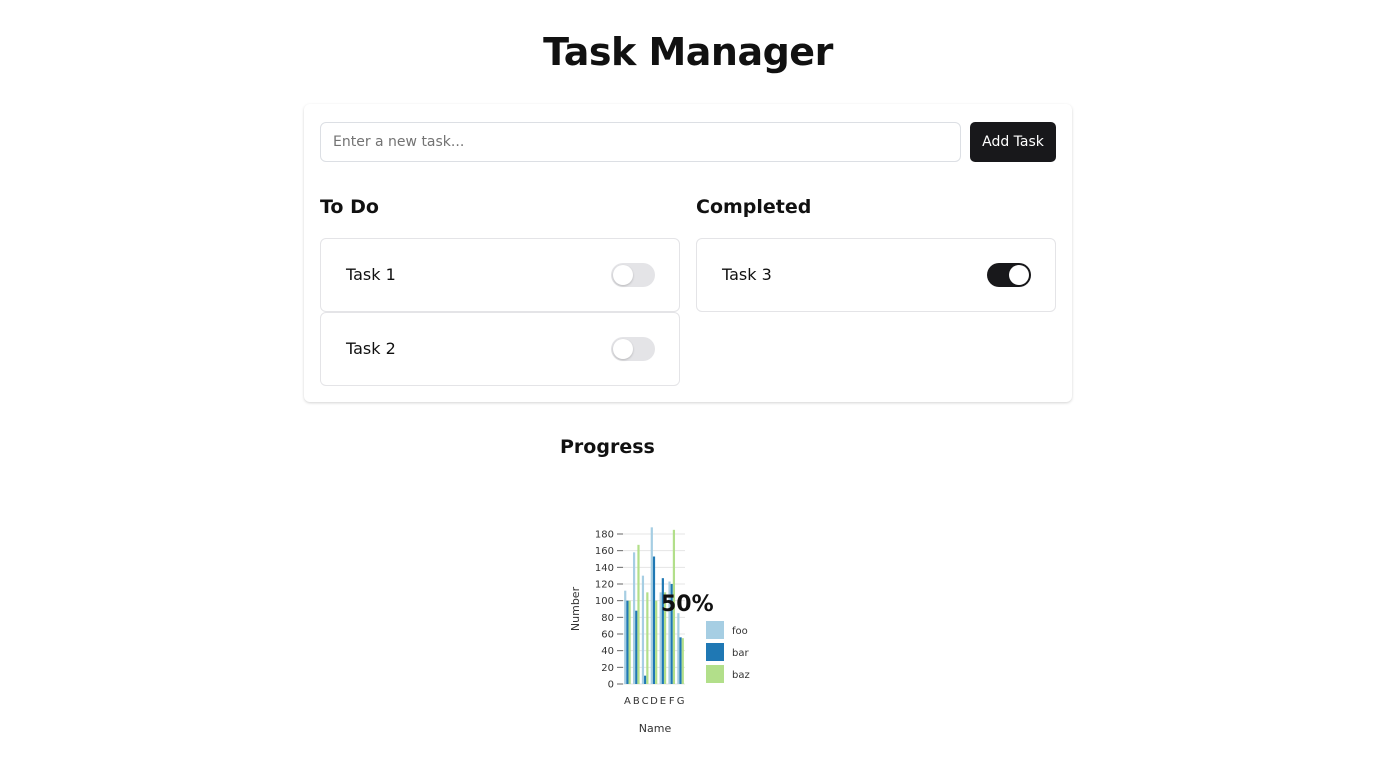 This screenshot has width=1376, height=768. Describe the element at coordinates (688, 52) in the screenshot. I see `page-title: Task Manager` at that location.